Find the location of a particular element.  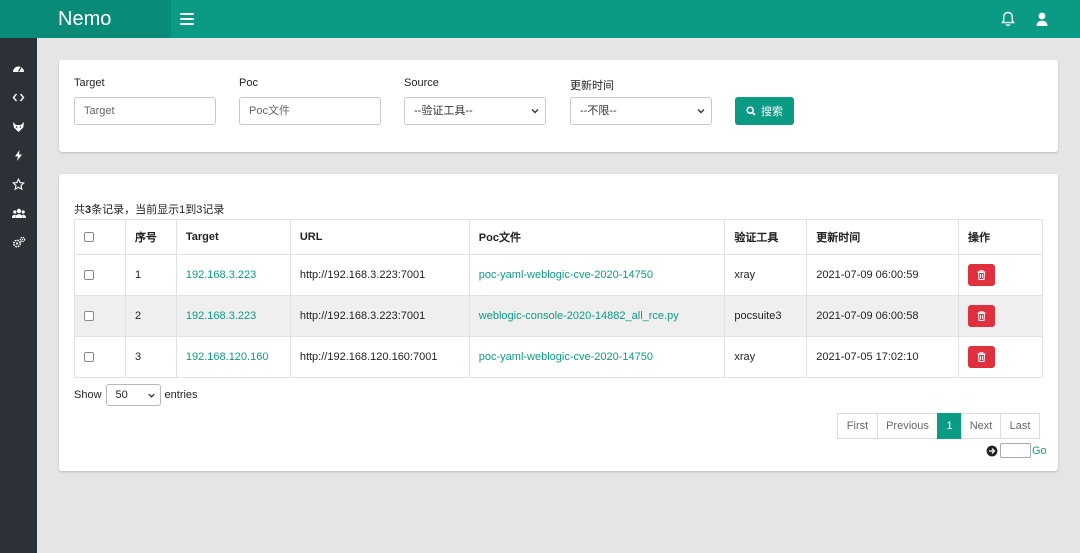

target-label: Target is located at coordinates (89, 83).